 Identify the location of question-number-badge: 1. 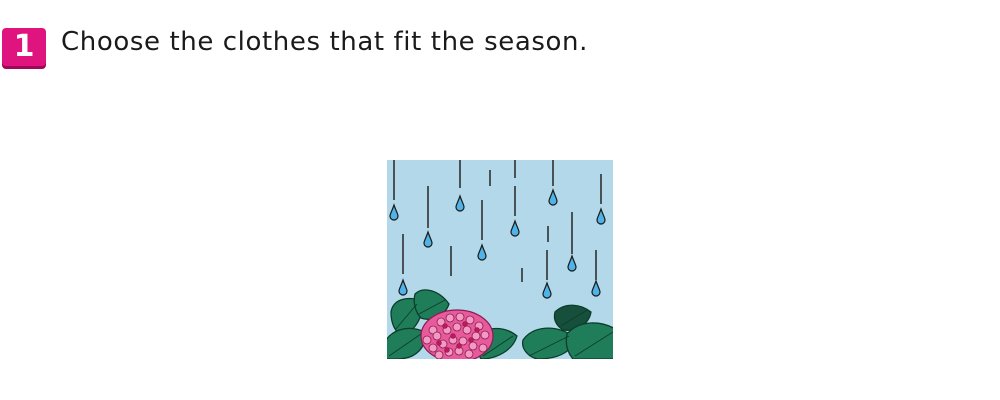
(24, 47).